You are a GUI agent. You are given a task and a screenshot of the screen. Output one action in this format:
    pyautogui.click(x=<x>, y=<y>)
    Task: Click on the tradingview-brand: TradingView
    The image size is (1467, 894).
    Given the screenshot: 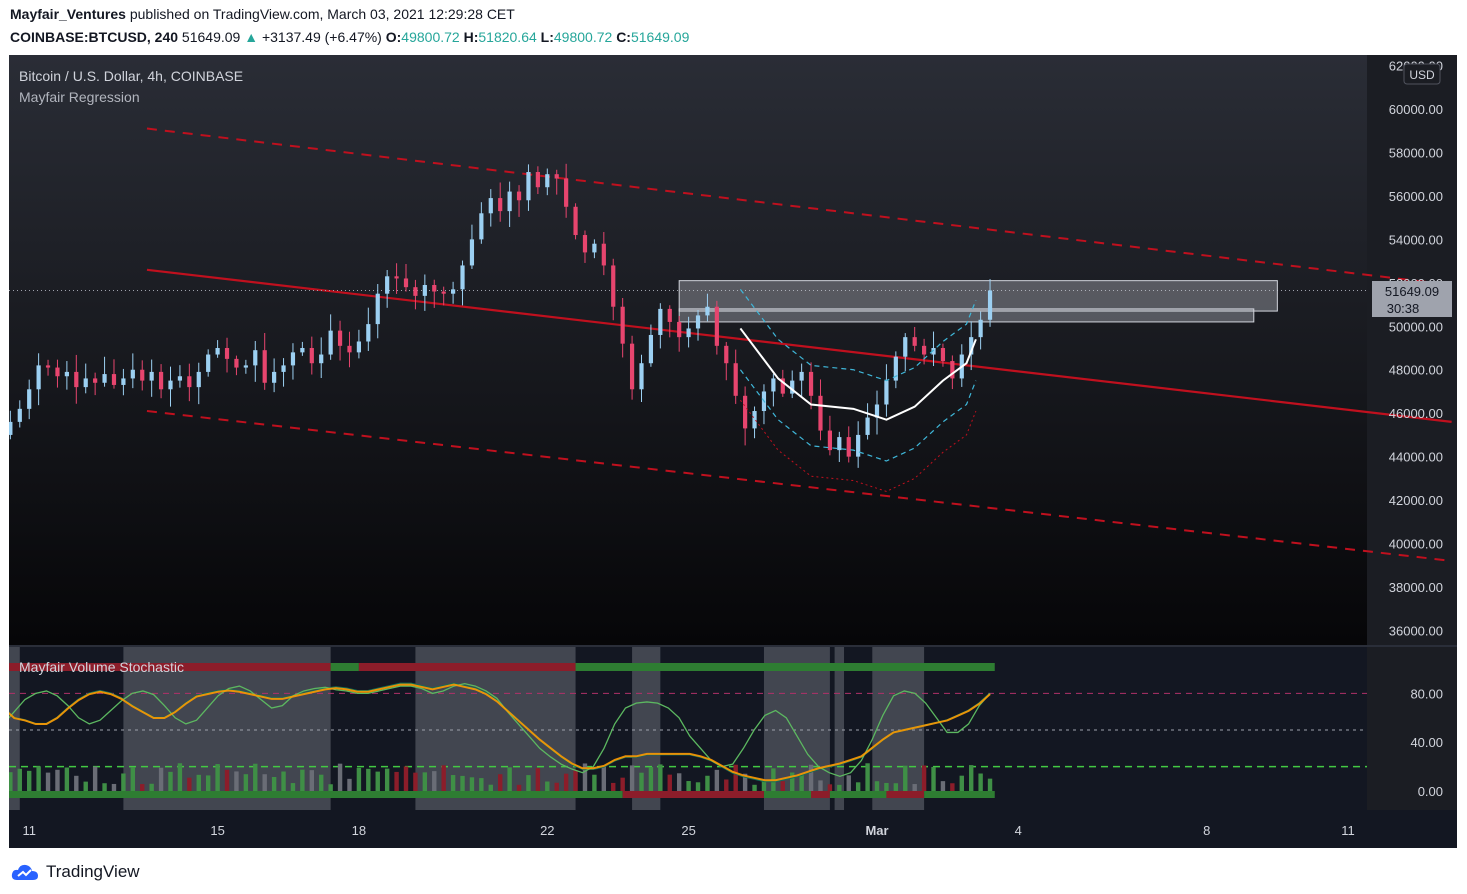 What is the action you would take?
    pyautogui.click(x=93, y=872)
    